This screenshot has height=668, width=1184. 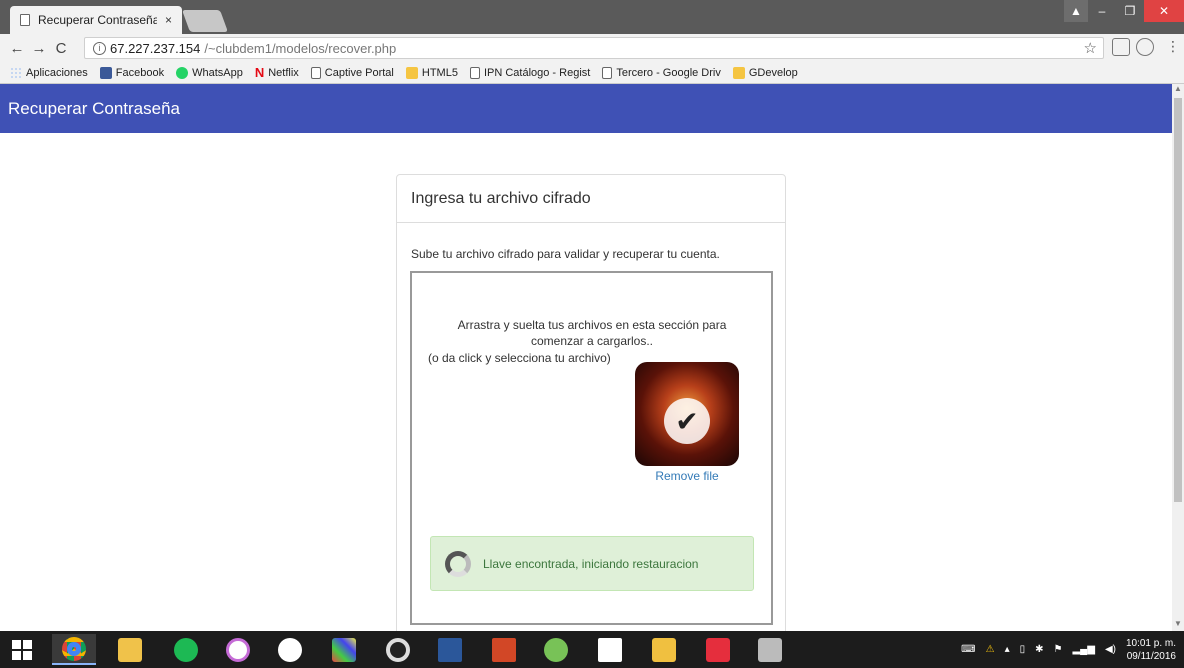 I want to click on file-thumbnail: ✔, so click(x=687, y=414).